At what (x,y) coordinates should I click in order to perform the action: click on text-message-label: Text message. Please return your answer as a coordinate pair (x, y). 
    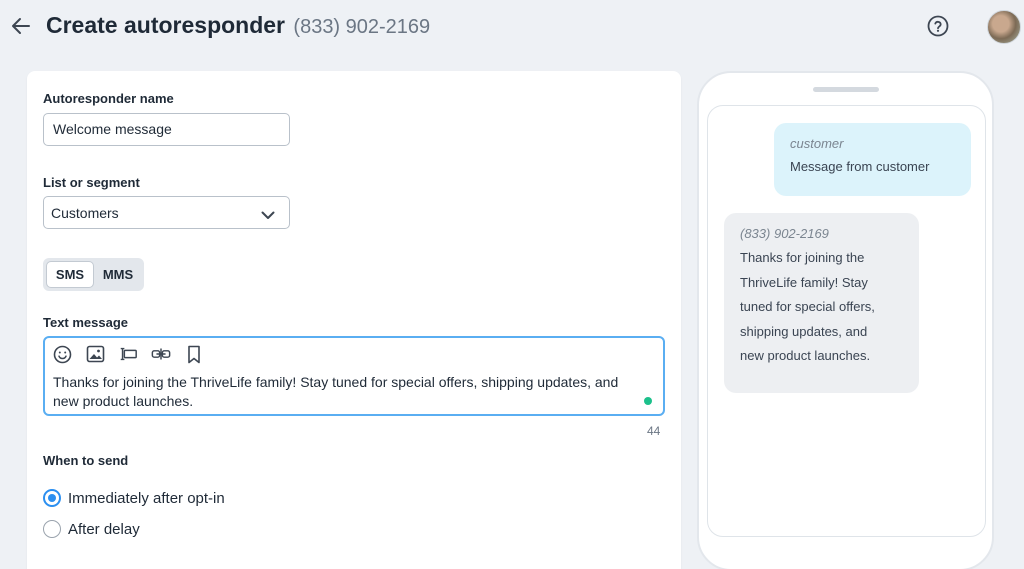
    Looking at the image, I should click on (86, 322).